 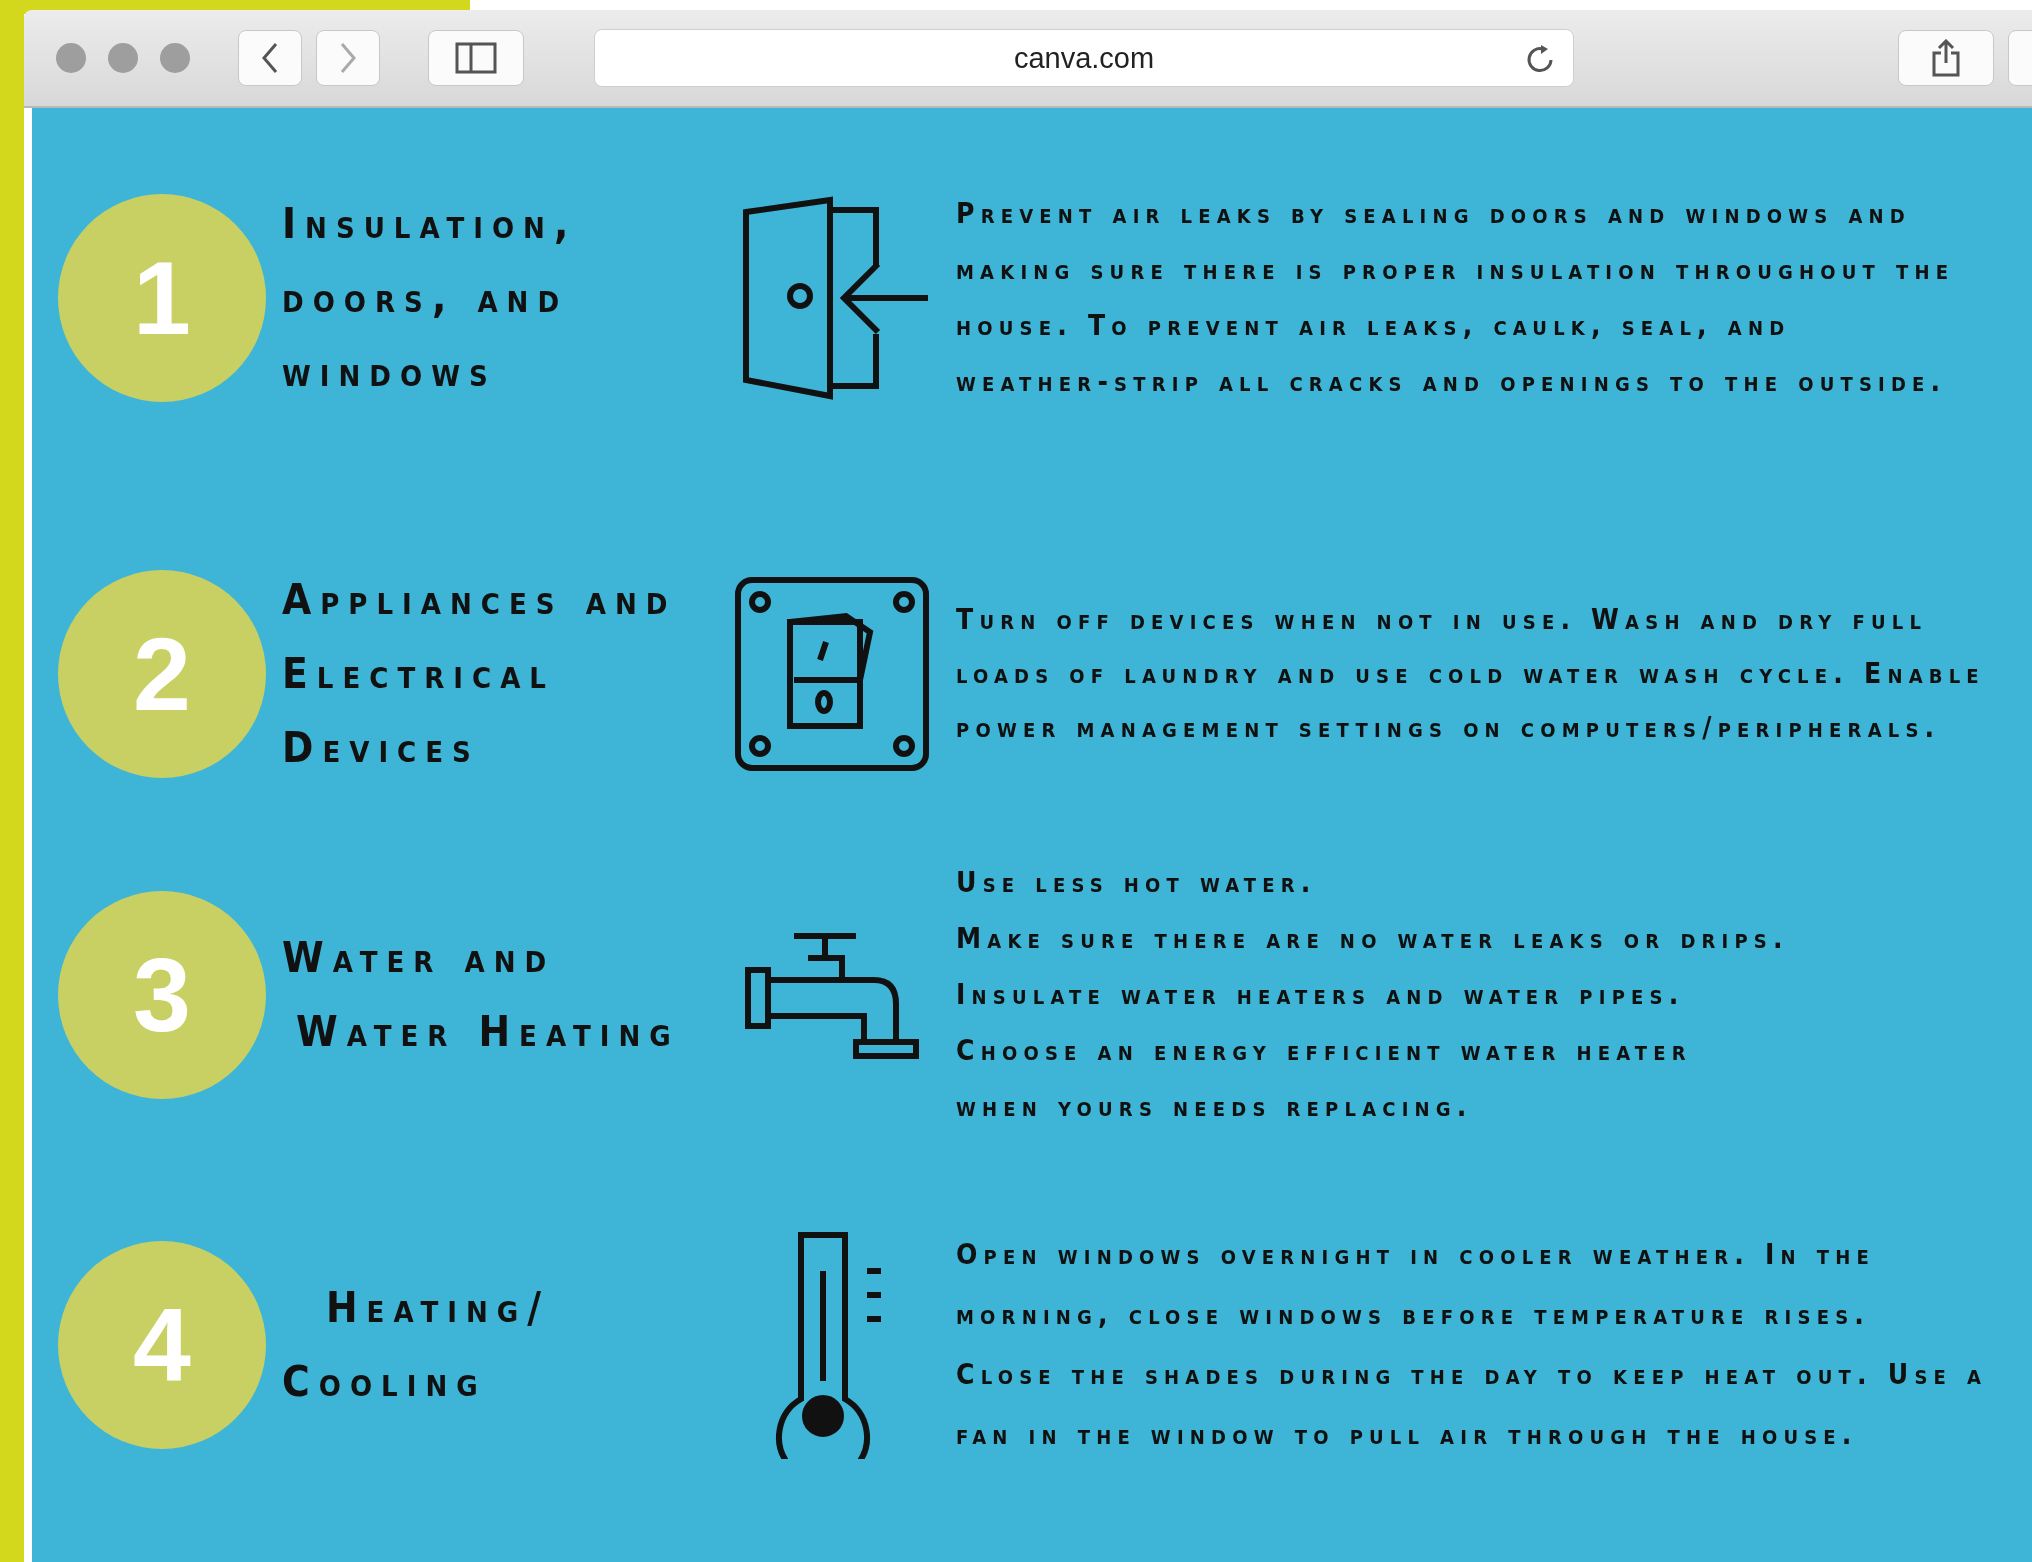 I want to click on step-title: Water Heating, so click(x=488, y=1032).